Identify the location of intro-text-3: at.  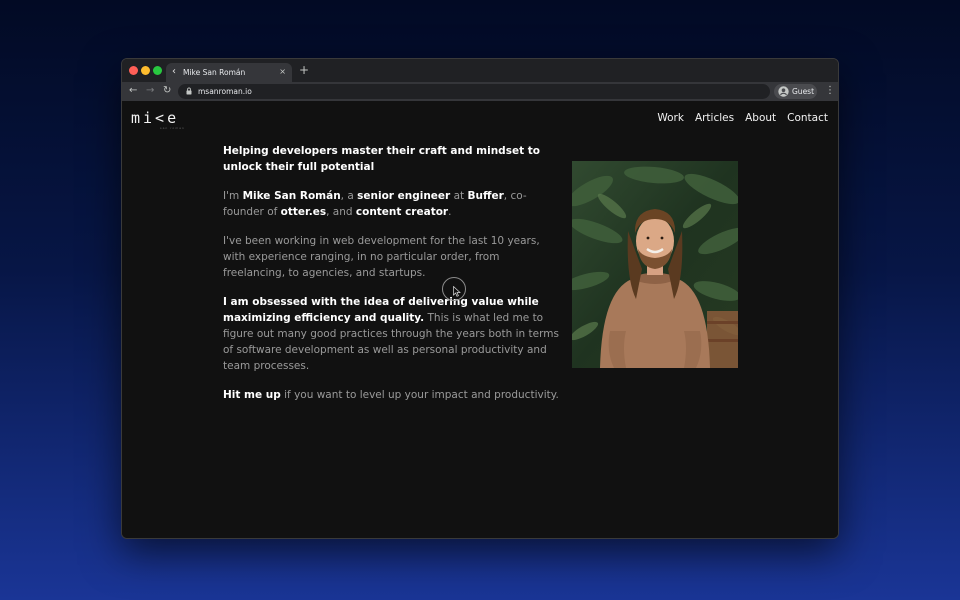
(459, 196).